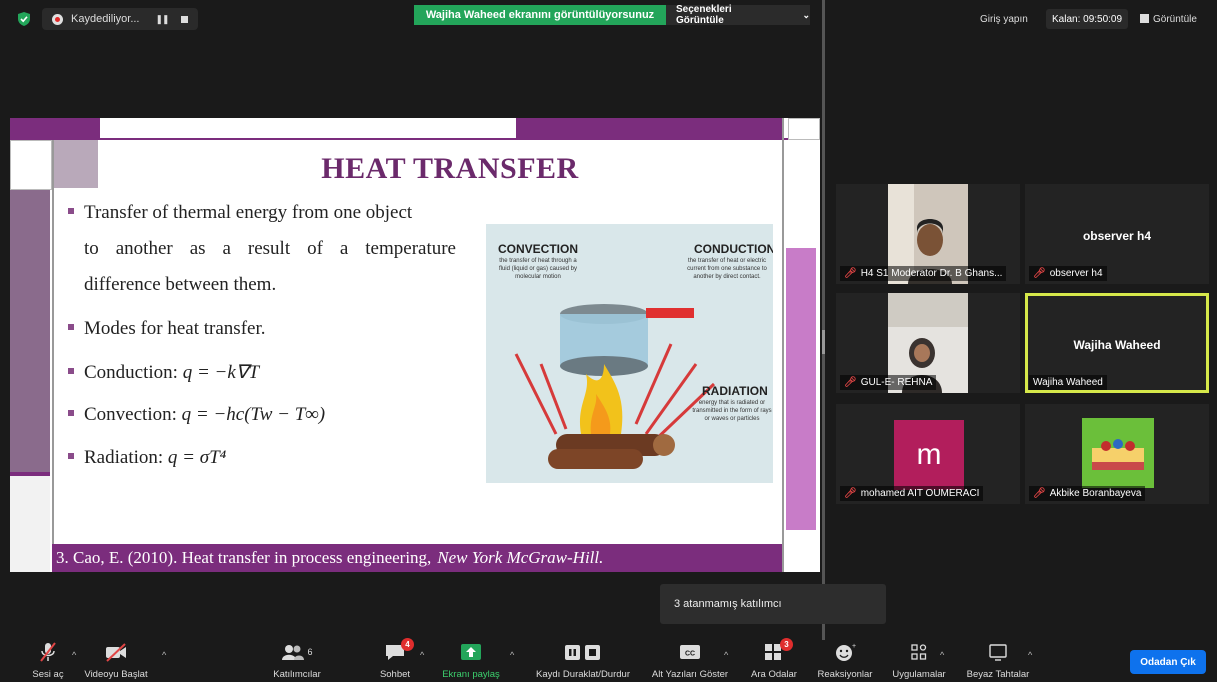 The height and width of the screenshot is (682, 1217). I want to click on chat-options-chevron-icon: ^, so click(422, 655).